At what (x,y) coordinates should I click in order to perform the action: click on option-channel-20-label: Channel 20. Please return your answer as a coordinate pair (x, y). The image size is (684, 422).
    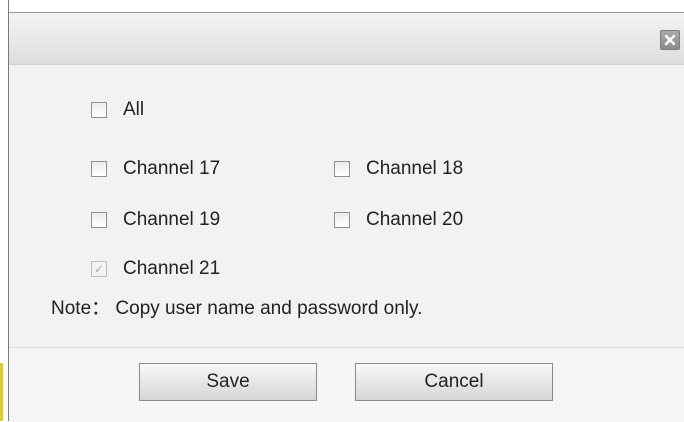
    Looking at the image, I should click on (415, 219).